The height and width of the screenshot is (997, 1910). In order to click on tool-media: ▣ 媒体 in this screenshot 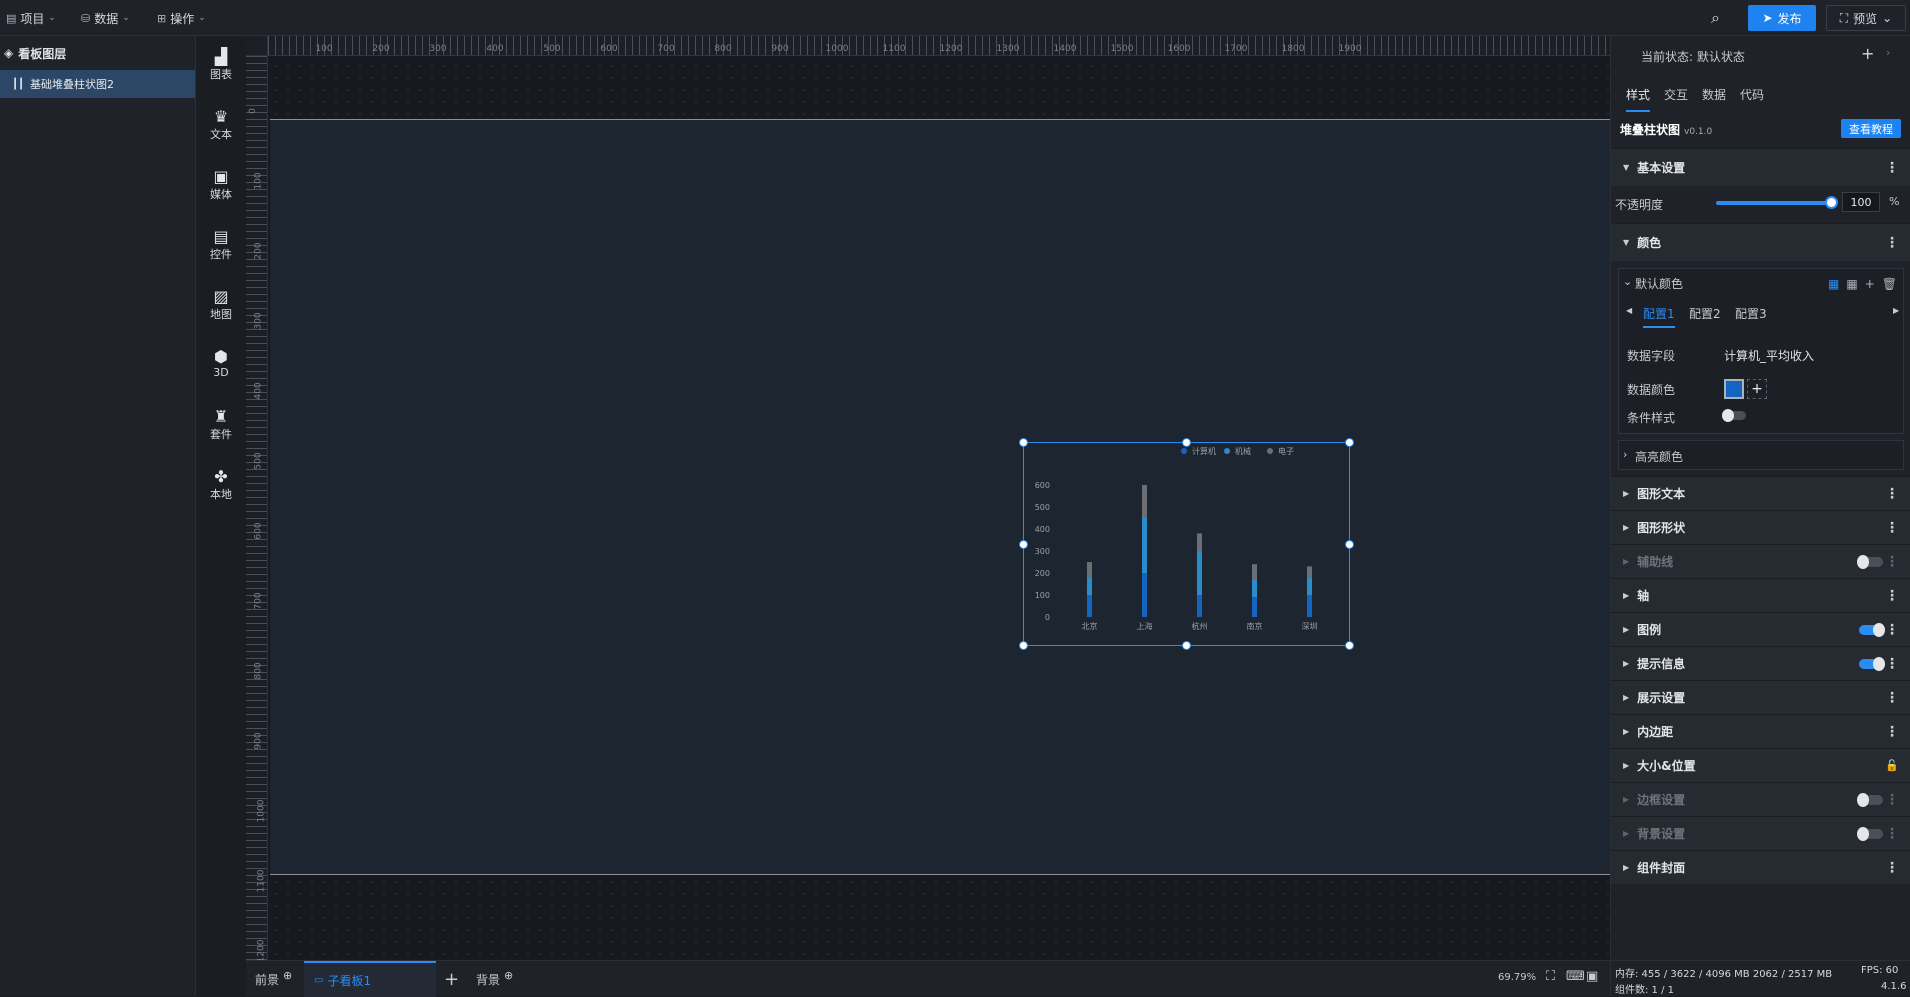, I will do `click(221, 185)`.